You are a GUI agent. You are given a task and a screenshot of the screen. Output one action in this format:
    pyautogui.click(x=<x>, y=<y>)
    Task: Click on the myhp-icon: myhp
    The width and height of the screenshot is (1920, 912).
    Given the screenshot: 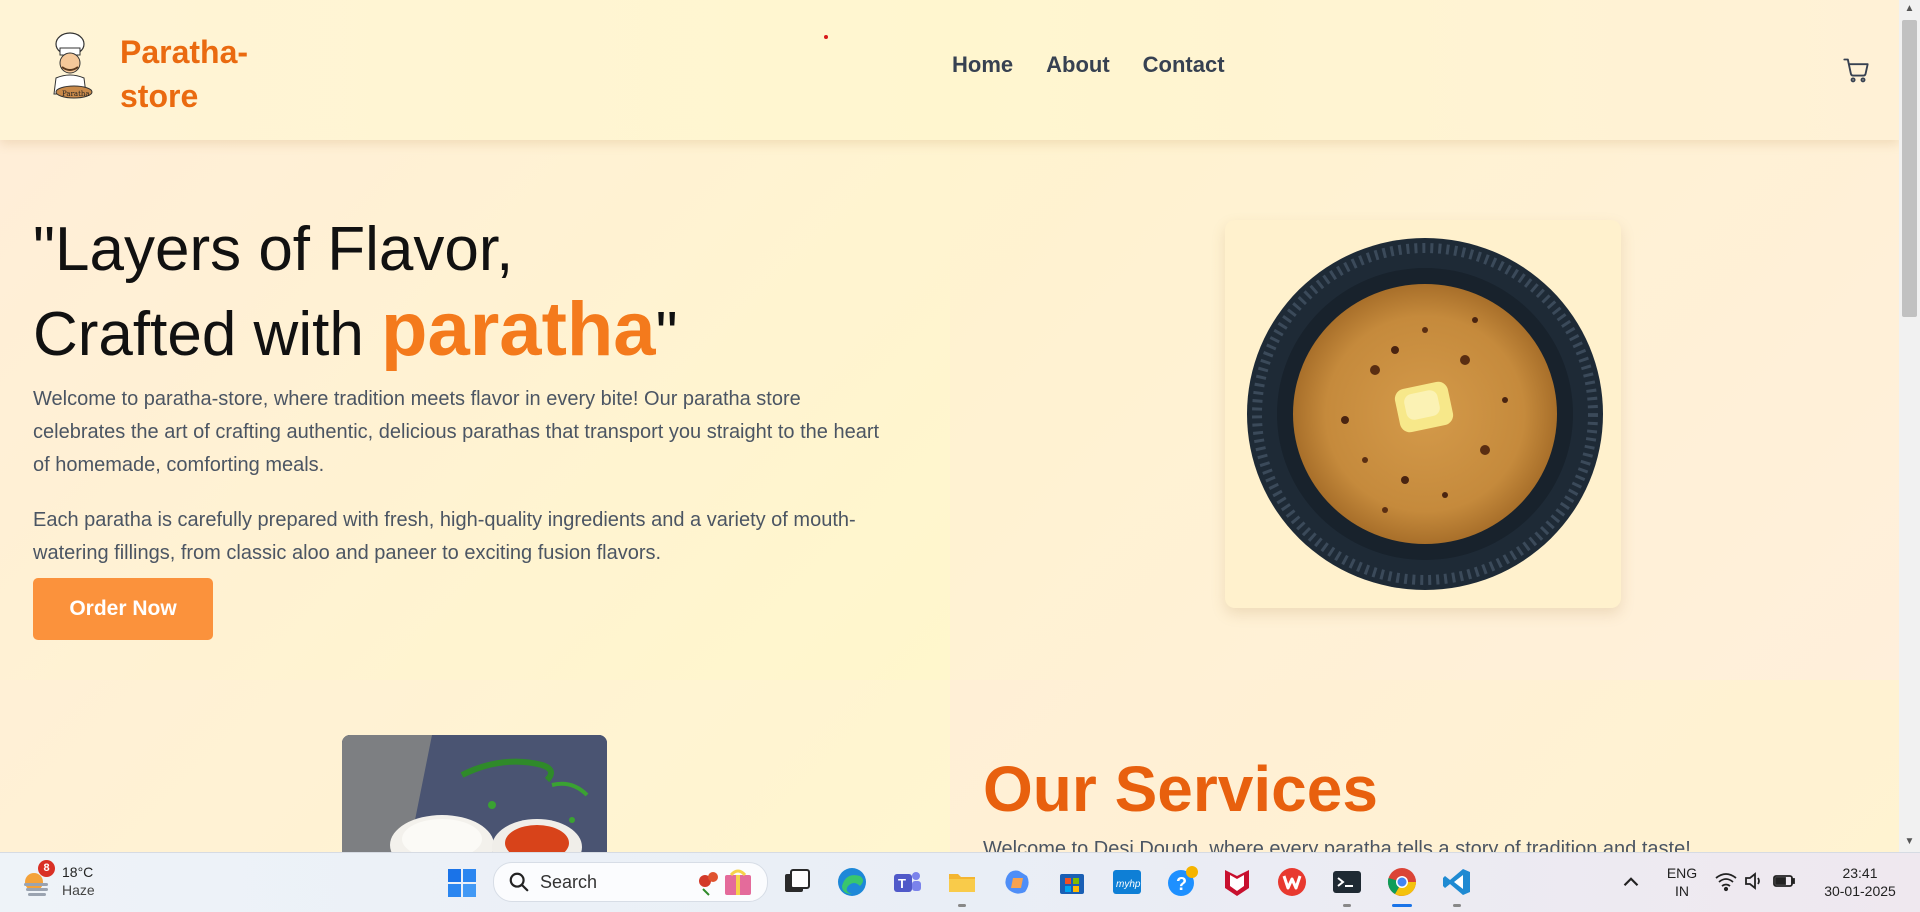 What is the action you would take?
    pyautogui.click(x=1127, y=882)
    